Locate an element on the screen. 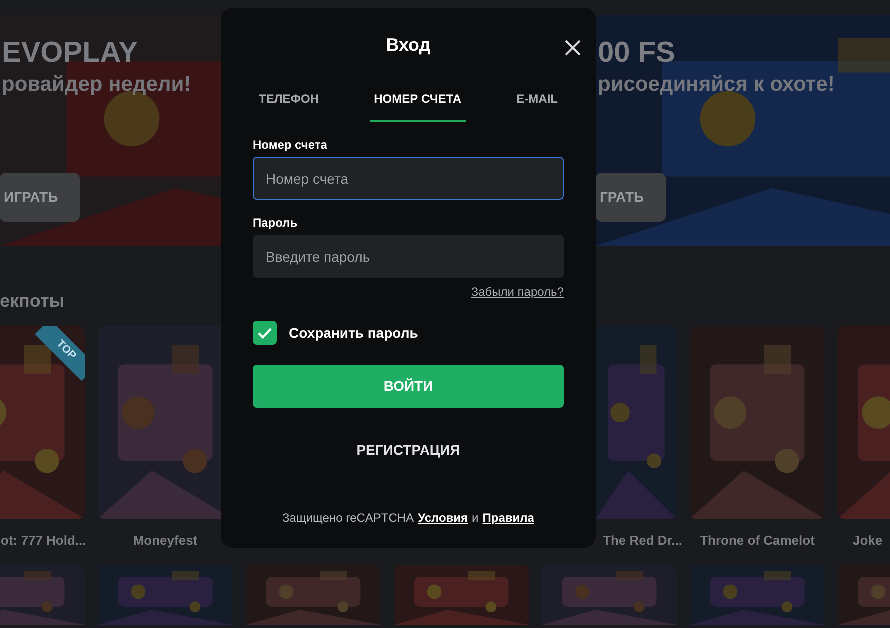 This screenshot has width=890, height=628. terms-link: Условия is located at coordinates (443, 518).